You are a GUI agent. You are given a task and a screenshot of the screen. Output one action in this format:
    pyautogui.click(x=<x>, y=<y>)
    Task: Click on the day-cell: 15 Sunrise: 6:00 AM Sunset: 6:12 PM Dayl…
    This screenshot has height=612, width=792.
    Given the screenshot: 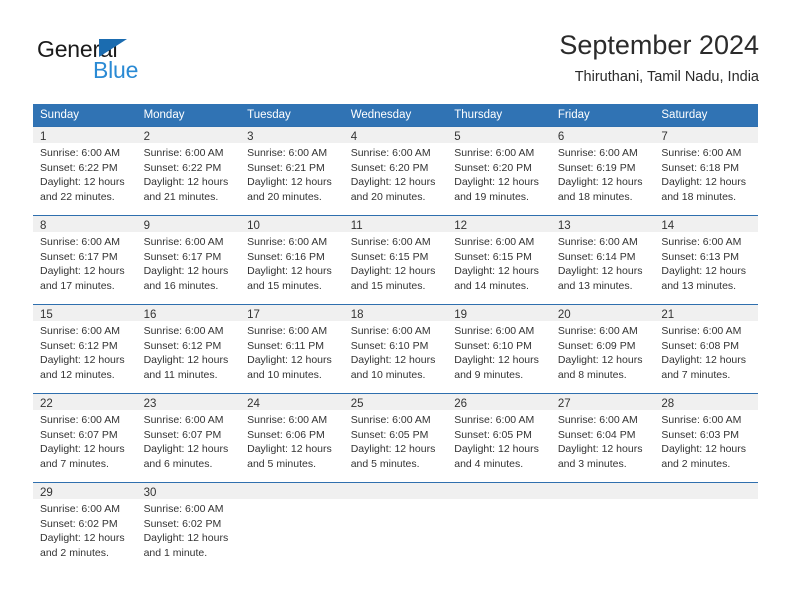 What is the action you would take?
    pyautogui.click(x=85, y=349)
    